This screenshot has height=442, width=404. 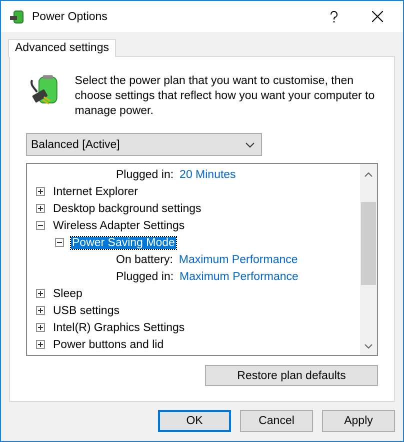 I want to click on tree-item: USB settings, so click(x=86, y=310).